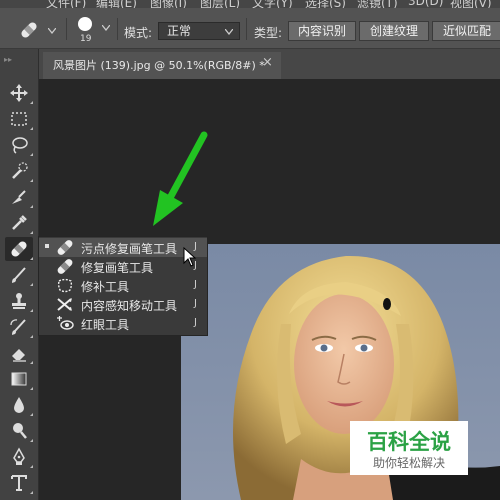 Image resolution: width=500 pixels, height=500 pixels. I want to click on healing-brush-icon, so click(65, 266).